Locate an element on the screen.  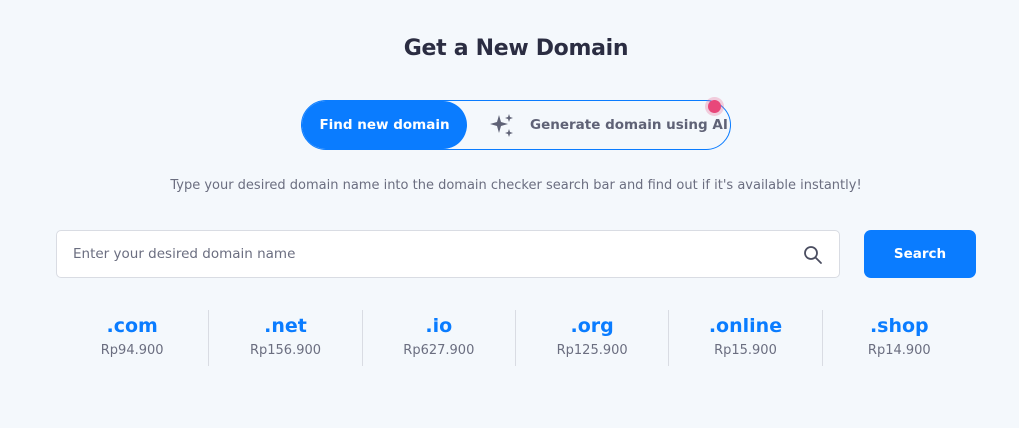
tld-item-online: .online Rp15.900 is located at coordinates (746, 338).